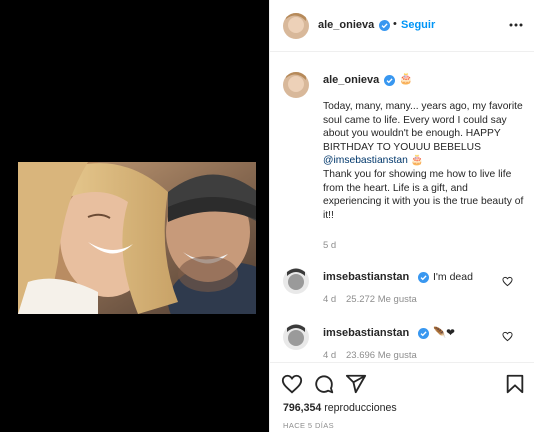 The width and height of the screenshot is (534, 432). I want to click on follow-button: Seguir, so click(418, 25).